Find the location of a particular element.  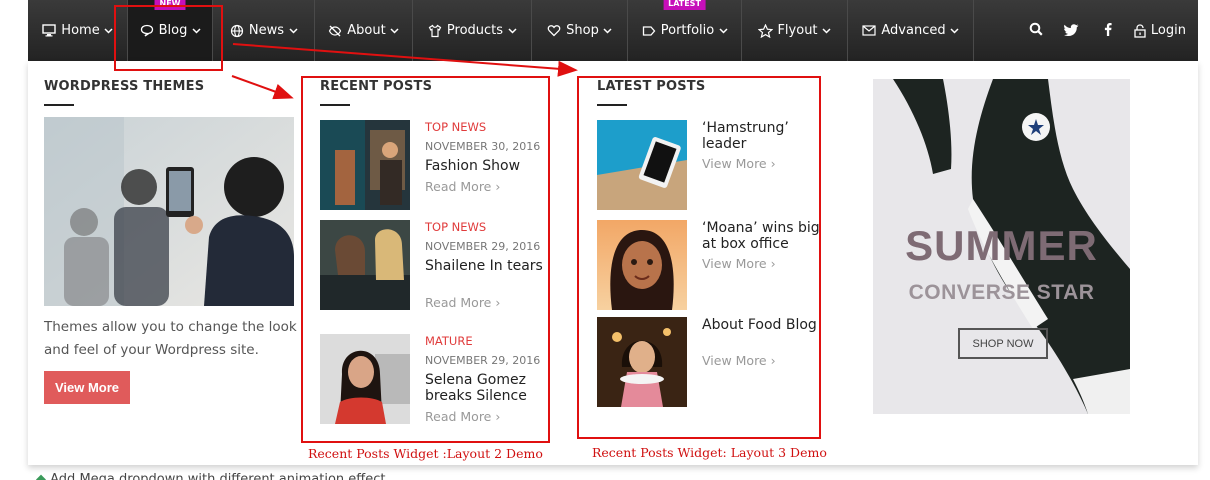

nav-item-flyout: Flyout is located at coordinates (795, 30).